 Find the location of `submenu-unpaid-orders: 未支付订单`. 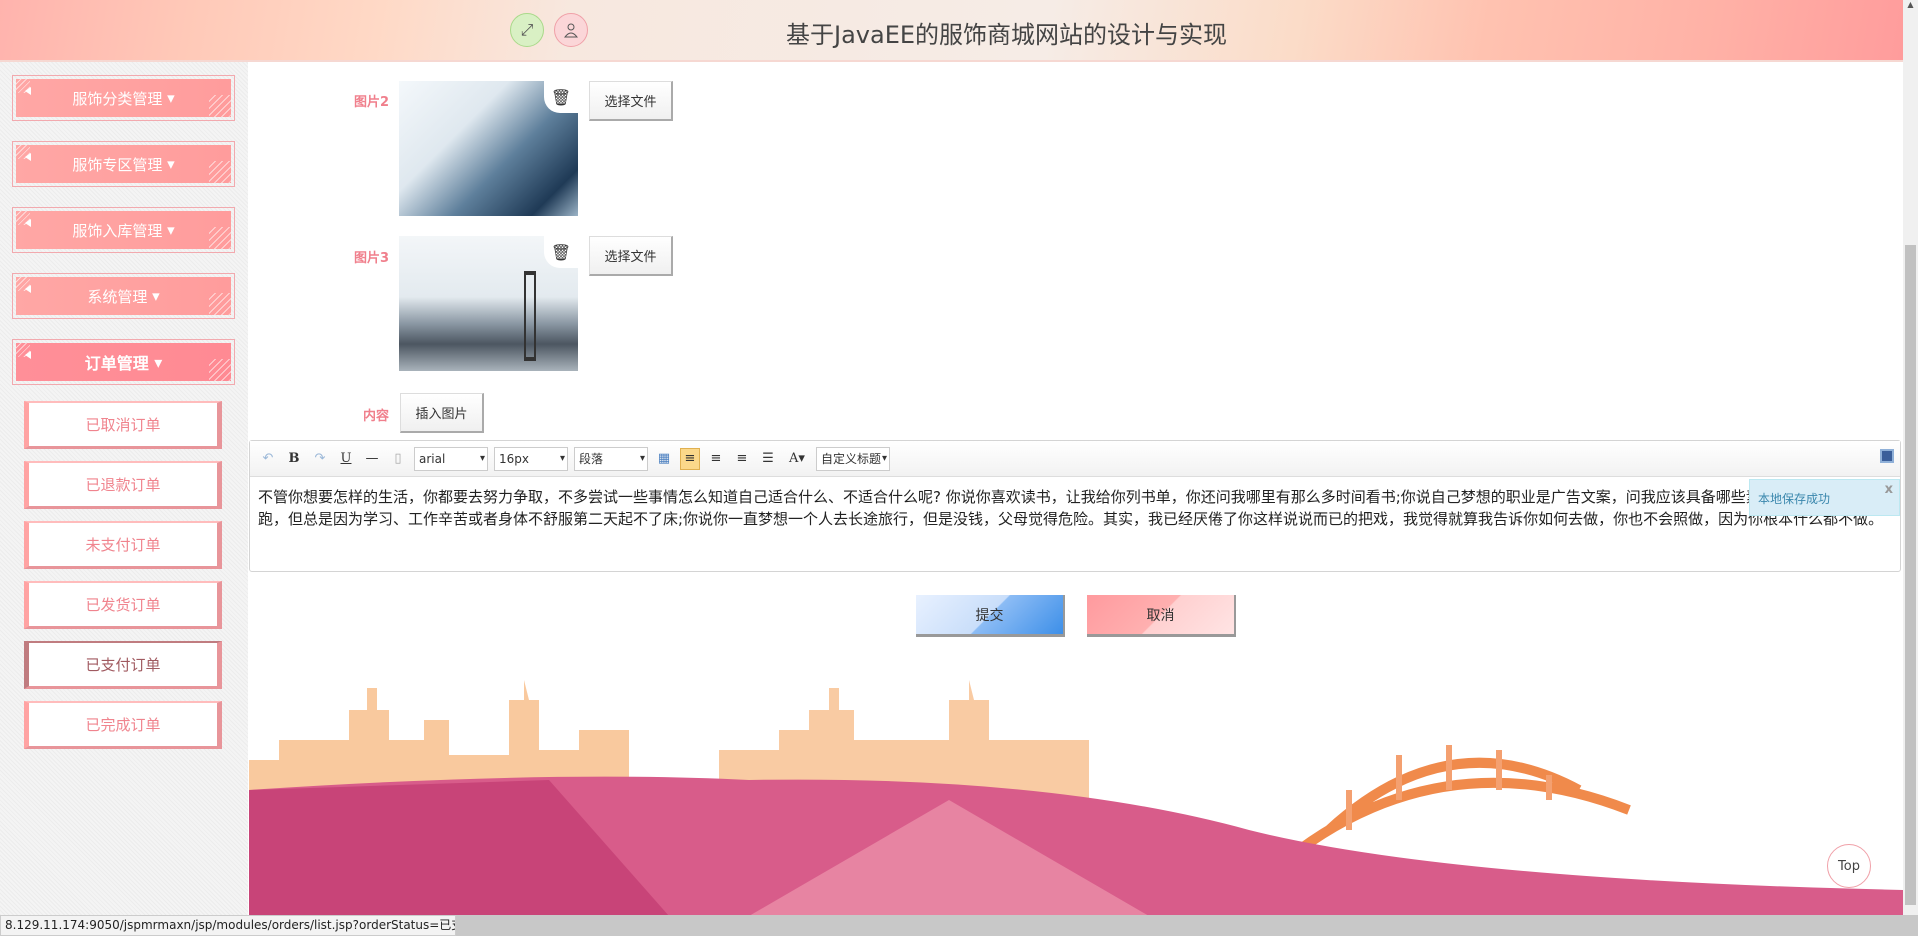

submenu-unpaid-orders: 未支付订单 is located at coordinates (123, 545).